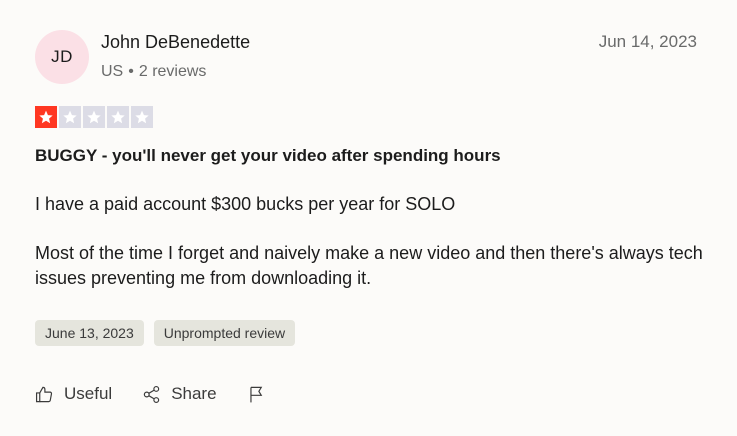 This screenshot has height=436, width=737. I want to click on star-rating, so click(94, 117).